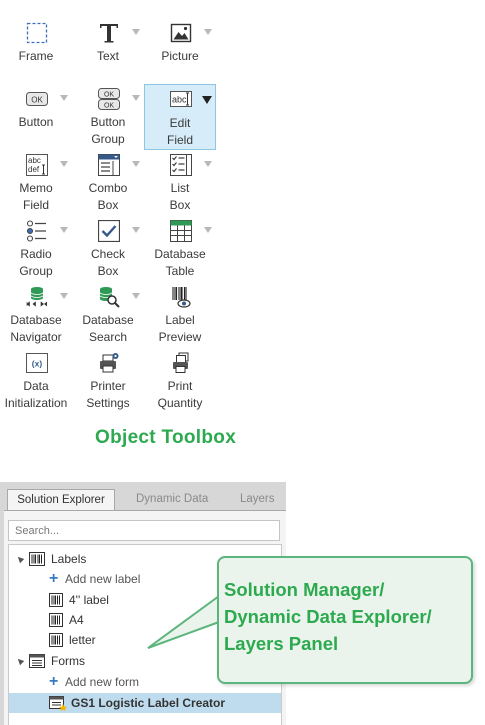  I want to click on memo-field-icon-text-2: def, so click(34, 169).